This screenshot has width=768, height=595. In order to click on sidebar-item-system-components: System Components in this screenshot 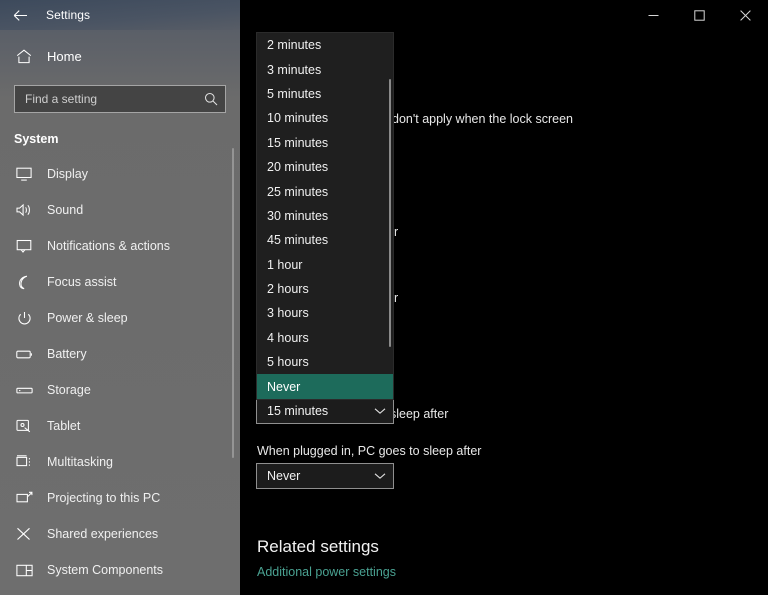, I will do `click(120, 570)`.